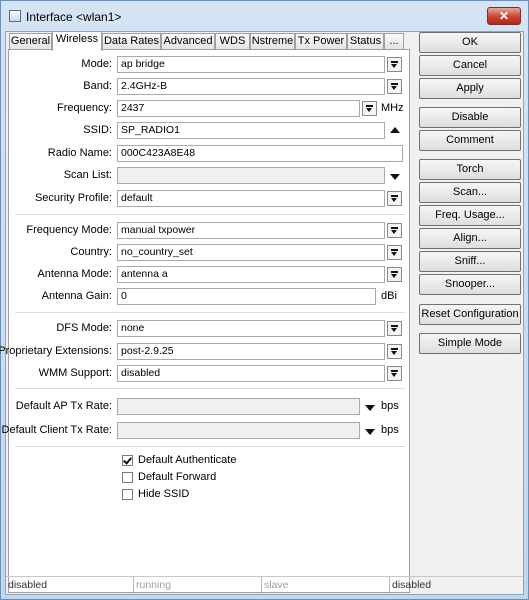 The image size is (529, 600). I want to click on disable-button: Disable, so click(470, 117).